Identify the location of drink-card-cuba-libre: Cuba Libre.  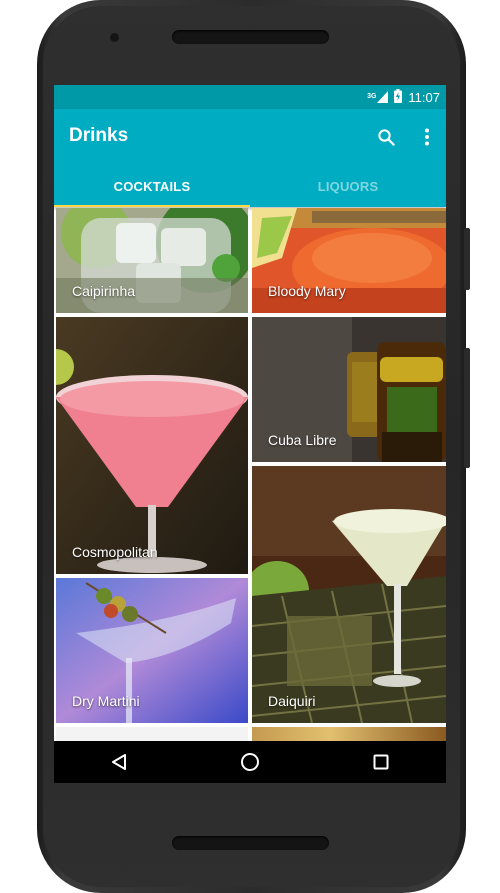
(349, 389).